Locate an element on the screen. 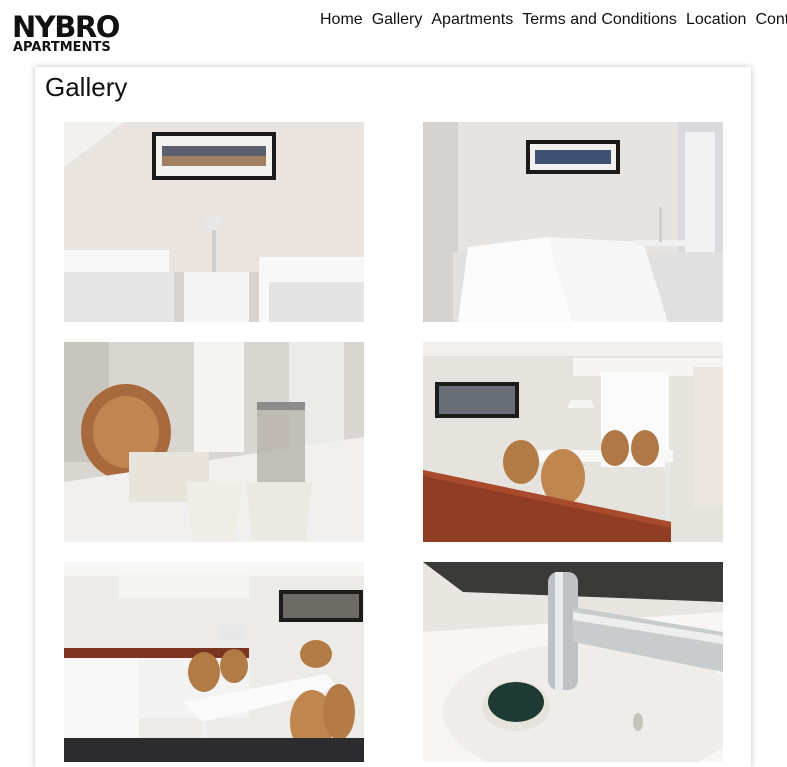 This screenshot has width=787, height=767. page-title: Gallery is located at coordinates (86, 87).